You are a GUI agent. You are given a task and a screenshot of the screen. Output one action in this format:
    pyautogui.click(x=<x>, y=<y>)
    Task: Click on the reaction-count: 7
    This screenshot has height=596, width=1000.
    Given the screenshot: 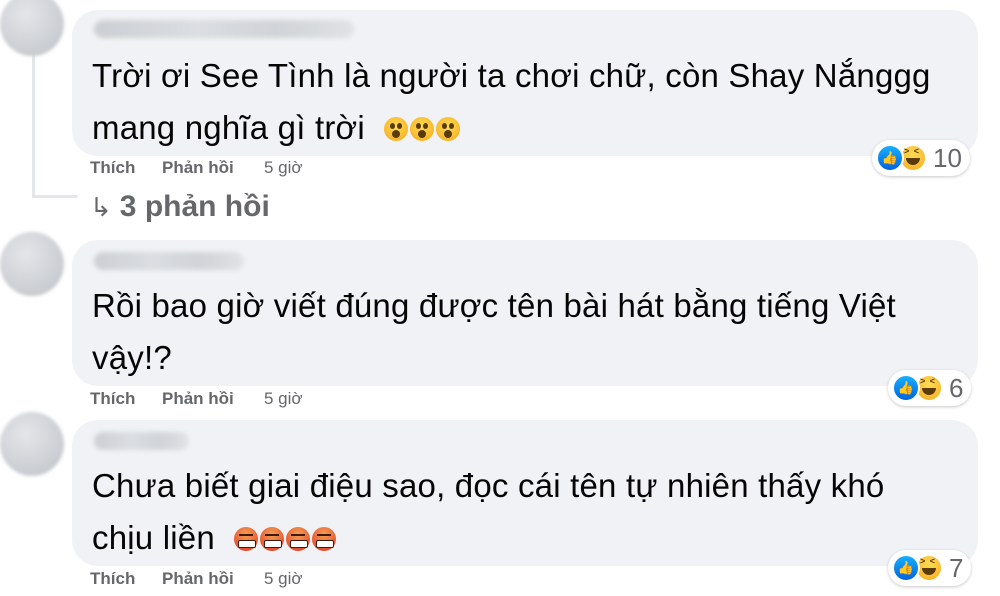 What is the action you would take?
    pyautogui.click(x=956, y=567)
    